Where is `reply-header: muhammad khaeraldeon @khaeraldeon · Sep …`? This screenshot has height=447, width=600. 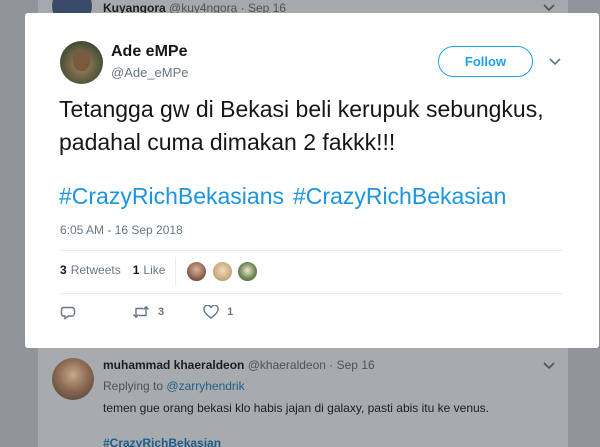 reply-header: muhammad khaeraldeon @khaeraldeon · Sep … is located at coordinates (239, 365).